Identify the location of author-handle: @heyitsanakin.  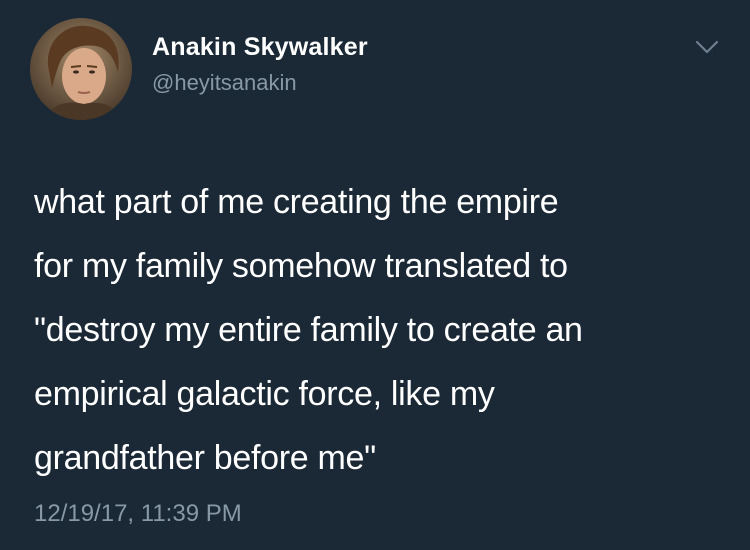
(224, 83).